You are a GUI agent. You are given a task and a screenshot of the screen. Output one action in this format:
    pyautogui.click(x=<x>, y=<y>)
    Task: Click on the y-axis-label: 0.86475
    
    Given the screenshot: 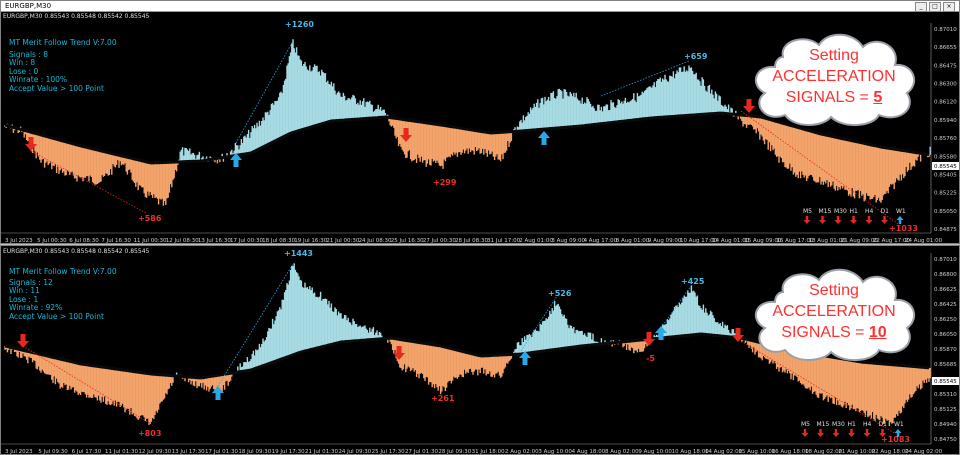 What is the action you would take?
    pyautogui.click(x=945, y=66)
    